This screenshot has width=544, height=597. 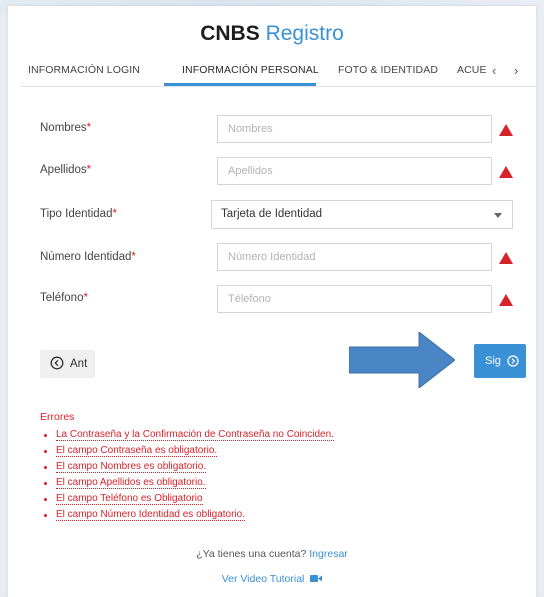 What do you see at coordinates (66, 128) in the screenshot?
I see `nombres-label: Nombres*` at bounding box center [66, 128].